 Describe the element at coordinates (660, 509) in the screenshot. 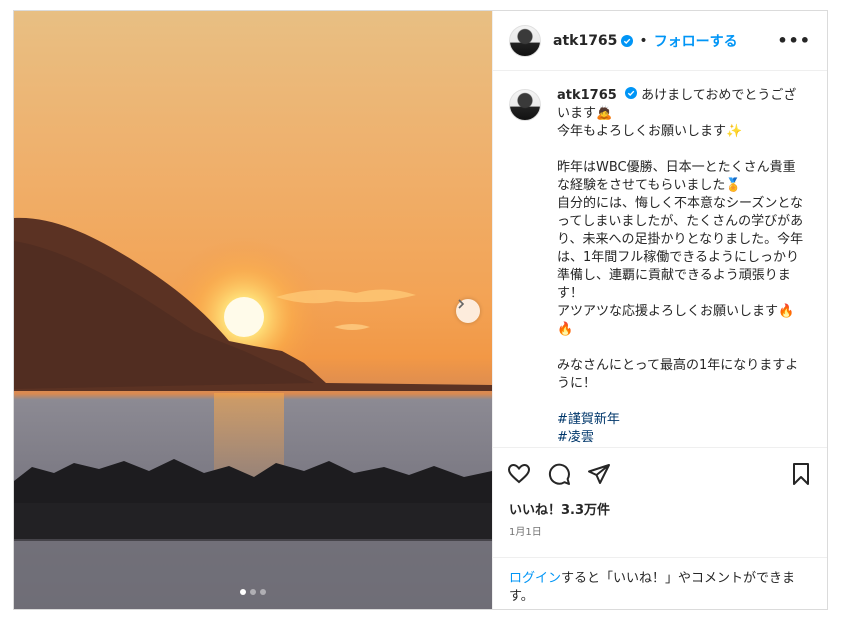

I see `like-count: いいね！3.3万件` at that location.